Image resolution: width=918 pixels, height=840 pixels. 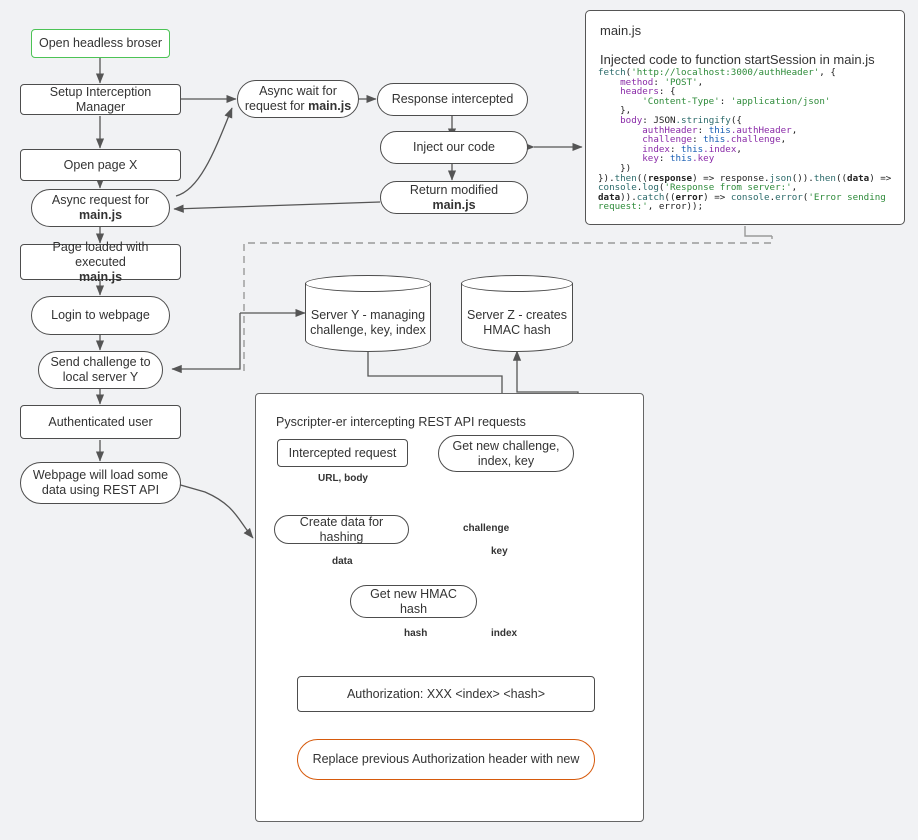 I want to click on node-response-intercepted: Response intercepted, so click(x=452, y=99).